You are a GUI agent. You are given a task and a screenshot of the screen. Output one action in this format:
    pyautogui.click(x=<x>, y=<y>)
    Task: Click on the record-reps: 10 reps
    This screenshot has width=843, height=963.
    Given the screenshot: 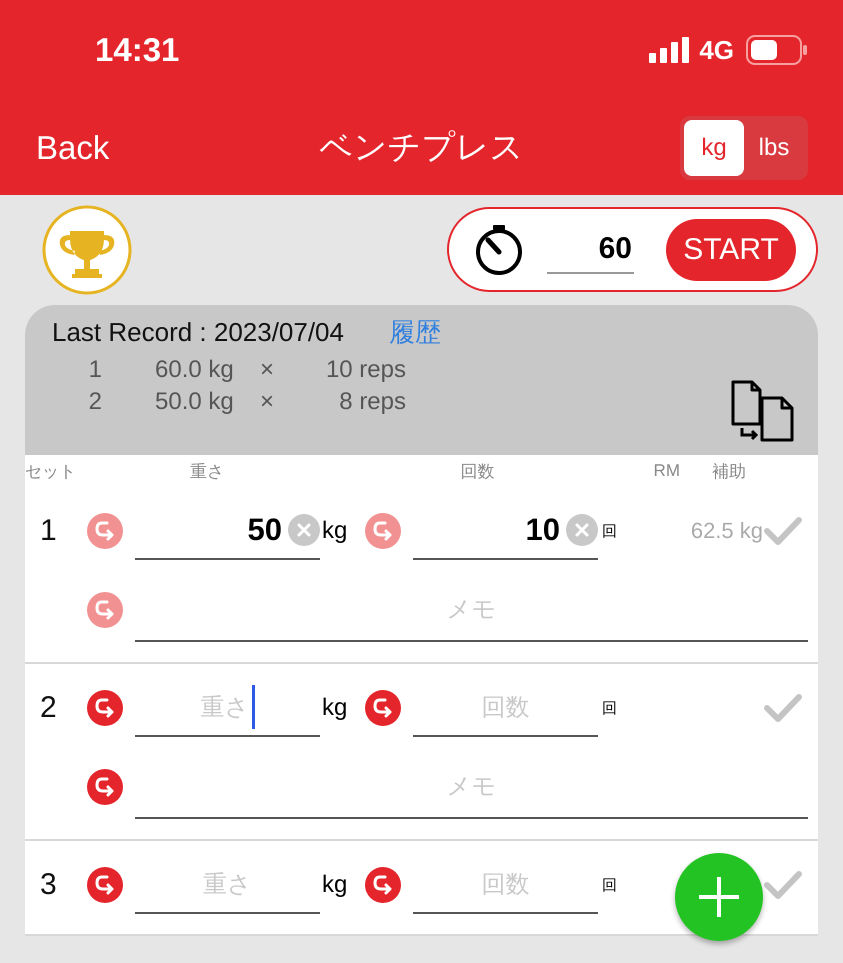 What is the action you would take?
    pyautogui.click(x=365, y=370)
    